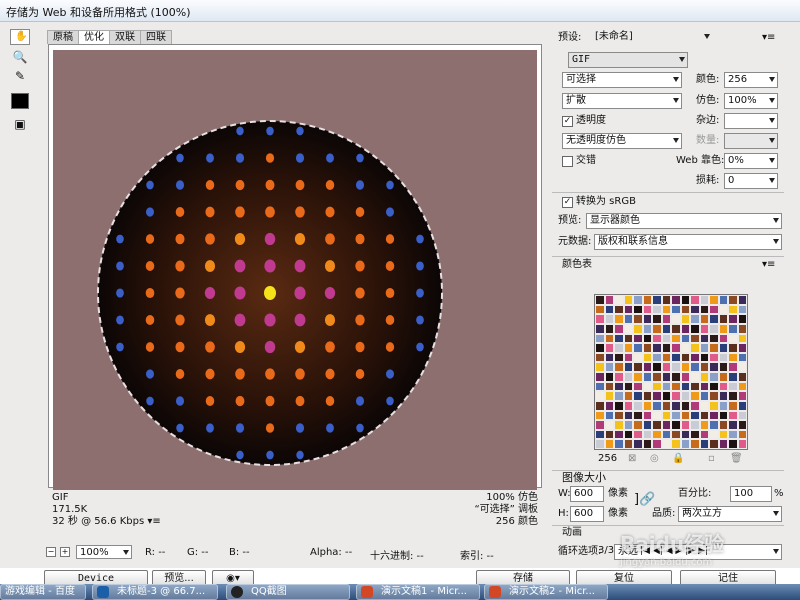  What do you see at coordinates (567, 121) in the screenshot?
I see `transparency-checkbox: ✓` at bounding box center [567, 121].